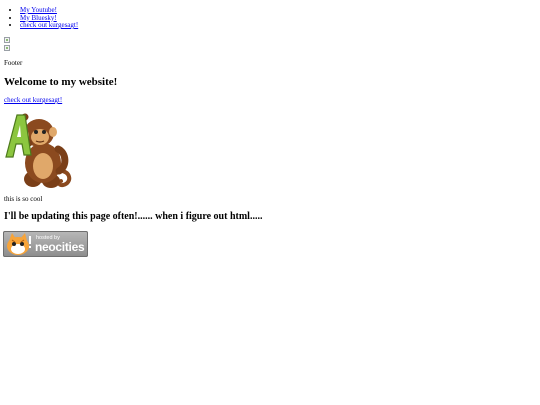 The width and height of the screenshot is (540, 405). Describe the element at coordinates (23, 199) in the screenshot. I see `image-caption: this is so cool` at that location.